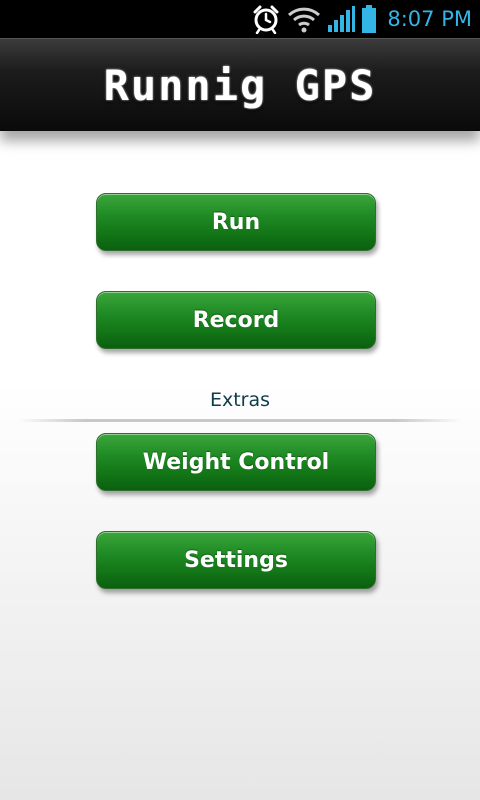 This screenshot has height=800, width=480. What do you see at coordinates (341, 19) in the screenshot?
I see `signal-icon` at bounding box center [341, 19].